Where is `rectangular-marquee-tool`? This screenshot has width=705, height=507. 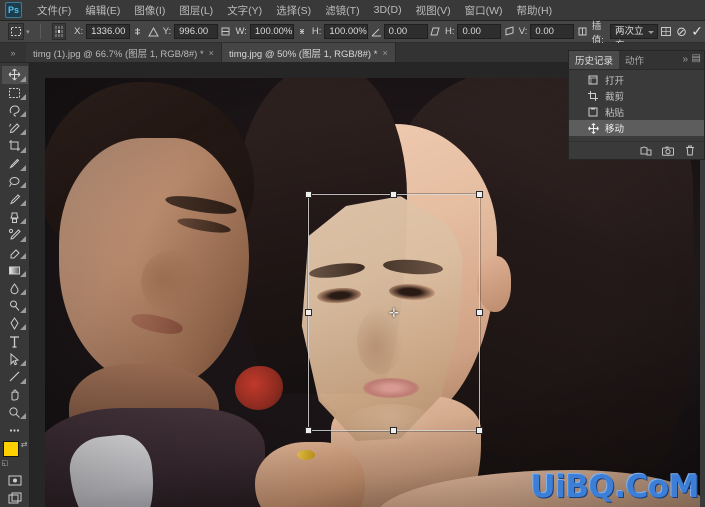 rectangular-marquee-tool is located at coordinates (15, 93).